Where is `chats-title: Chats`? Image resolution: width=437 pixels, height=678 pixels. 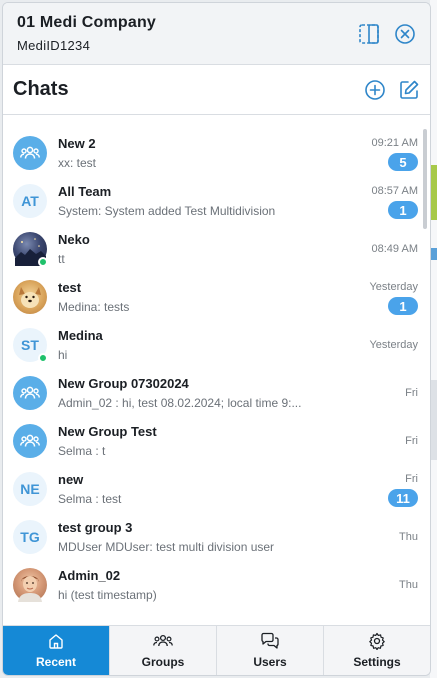
chats-title: Chats is located at coordinates (41, 89).